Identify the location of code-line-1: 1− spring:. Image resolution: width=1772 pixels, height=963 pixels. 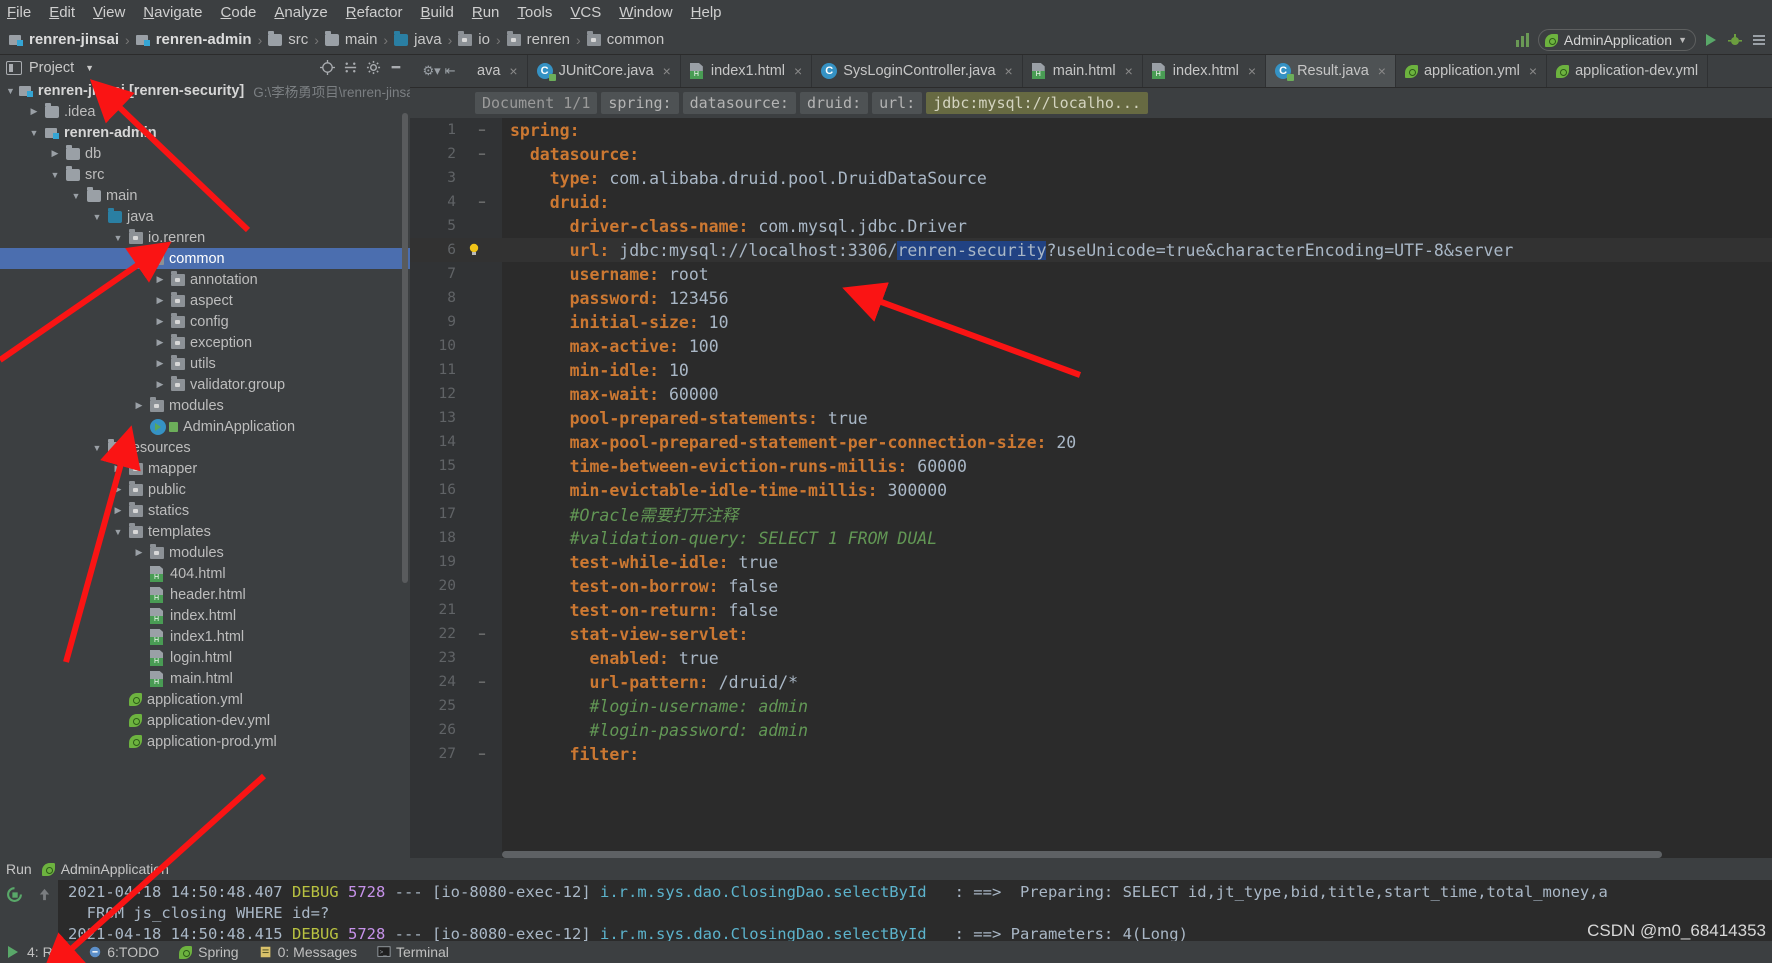
(1091, 130).